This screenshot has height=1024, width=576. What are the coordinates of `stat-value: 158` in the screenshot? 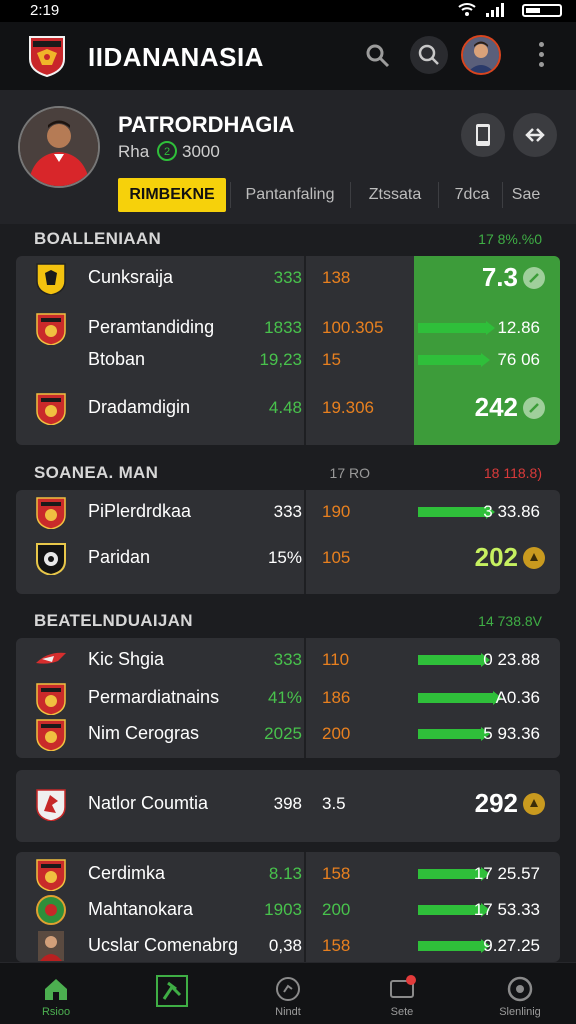 It's located at (336, 945).